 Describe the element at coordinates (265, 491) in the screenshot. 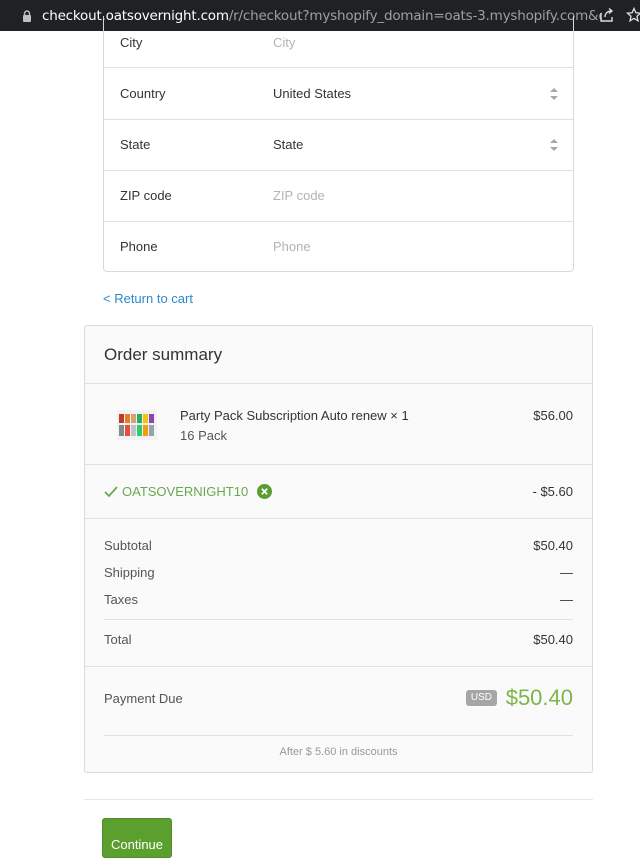

I see `remove-discount-icon` at that location.